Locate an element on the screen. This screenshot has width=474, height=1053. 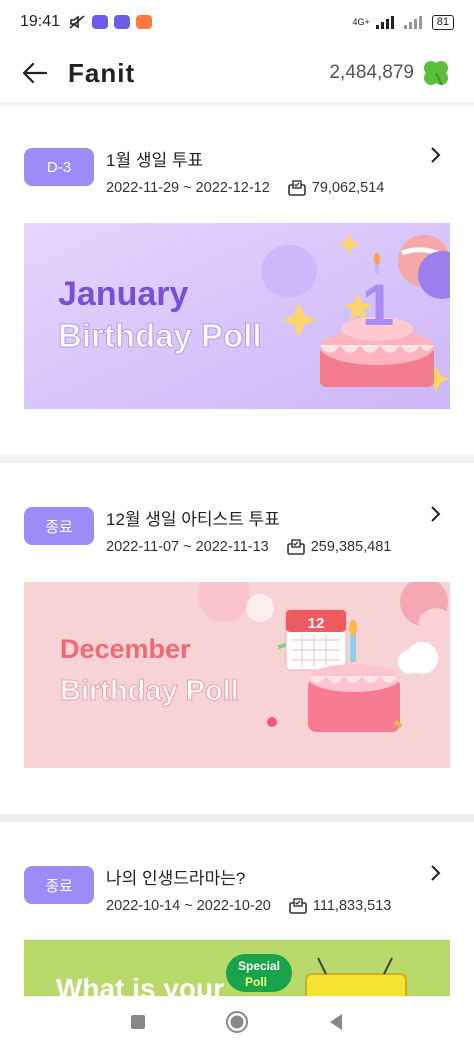
vote-count: 79,062,514 is located at coordinates (348, 188).